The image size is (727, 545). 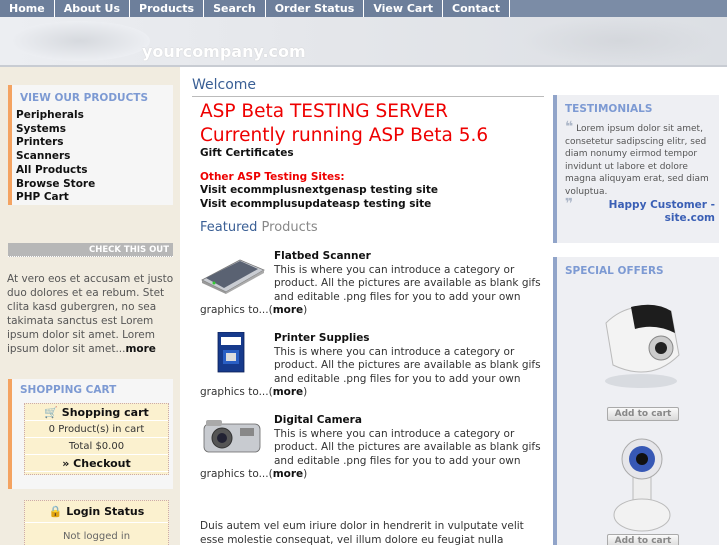 I want to click on nav-search: Search, so click(x=235, y=8).